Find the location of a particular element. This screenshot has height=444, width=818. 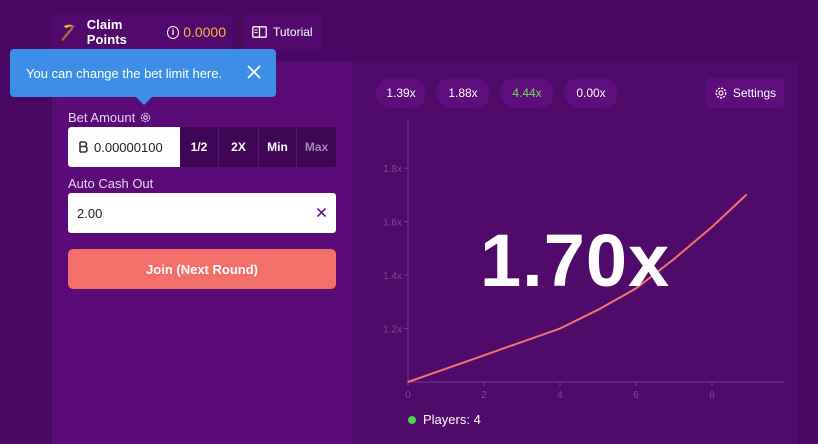

x-tick-label: 8 is located at coordinates (712, 395).